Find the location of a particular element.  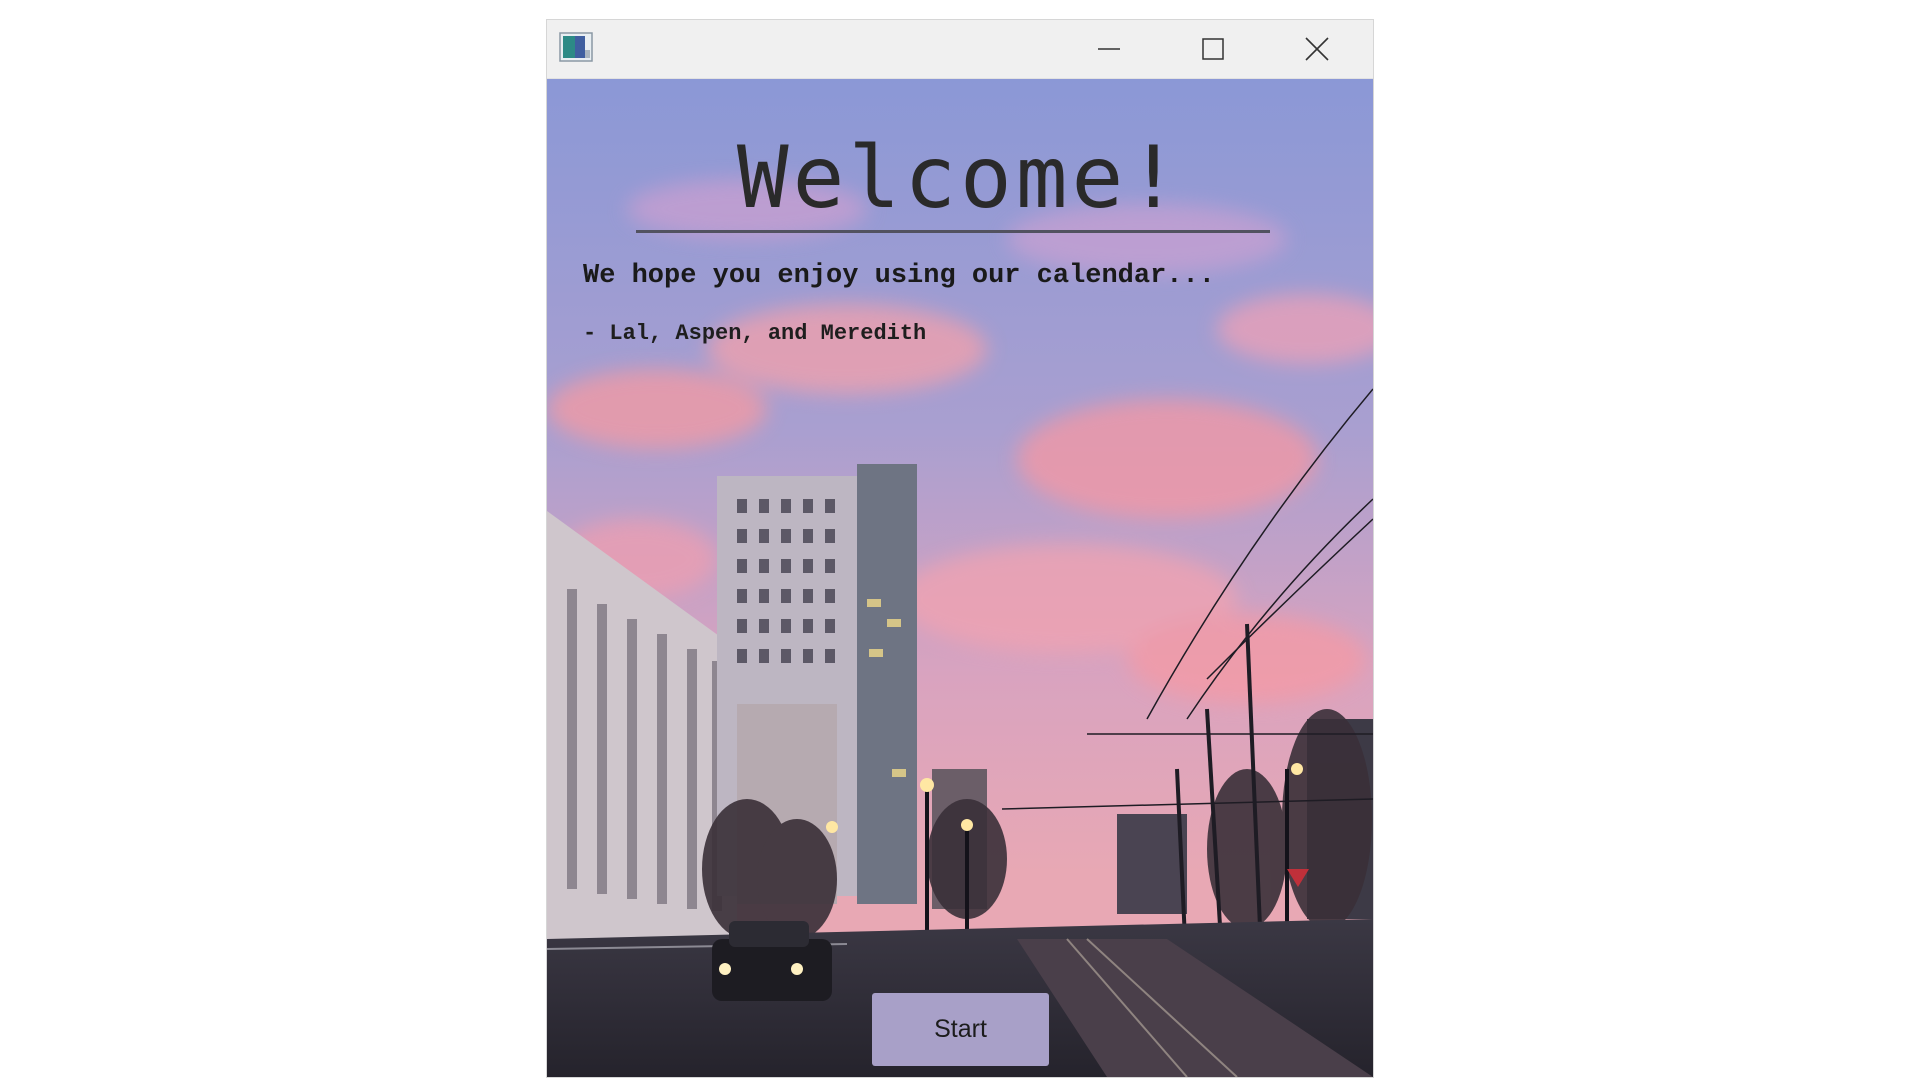

close-button is located at coordinates (1317, 49).